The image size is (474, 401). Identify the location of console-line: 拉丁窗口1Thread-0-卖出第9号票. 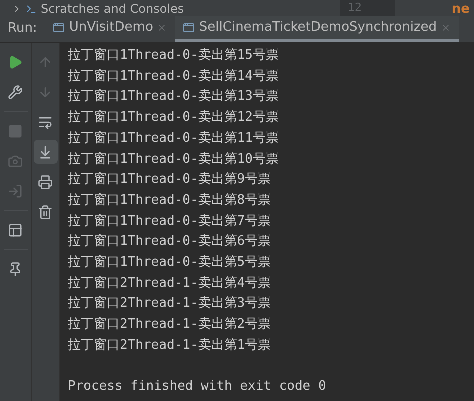
(170, 180).